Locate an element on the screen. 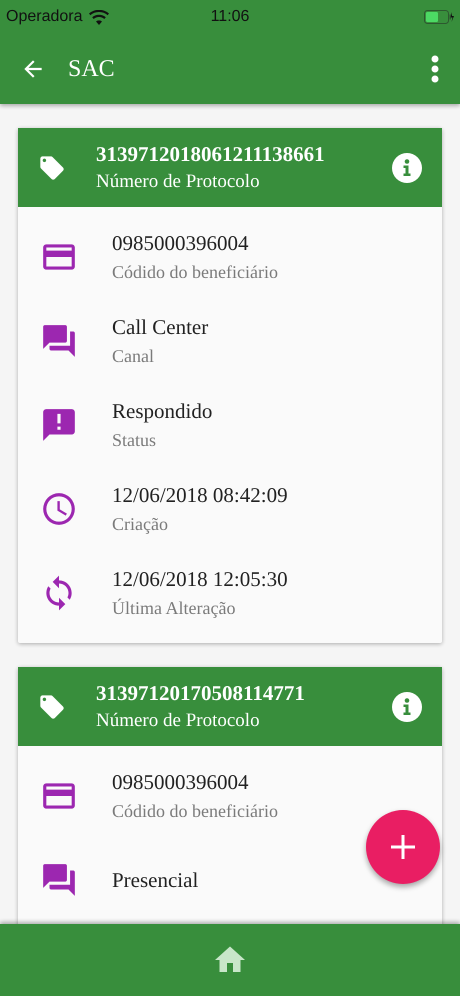  clock-time: 11:06 is located at coordinates (230, 17).